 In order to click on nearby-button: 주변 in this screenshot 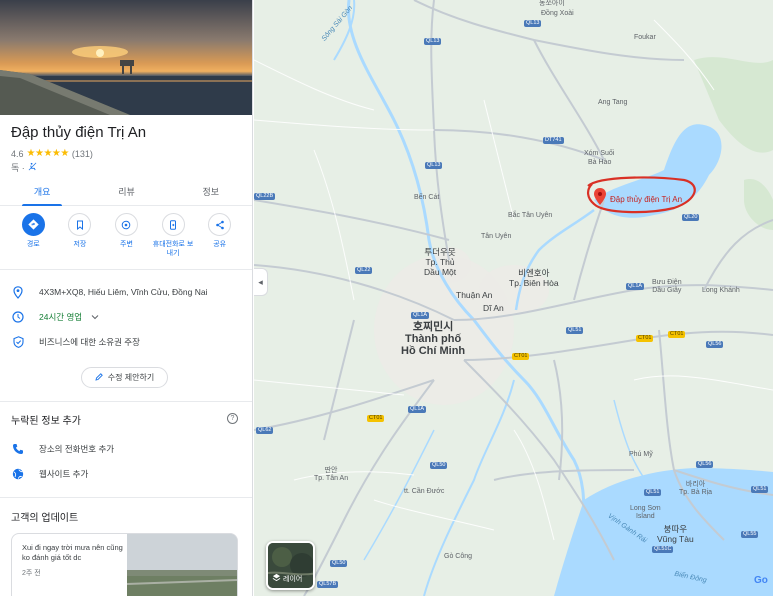, I will do `click(126, 240)`.